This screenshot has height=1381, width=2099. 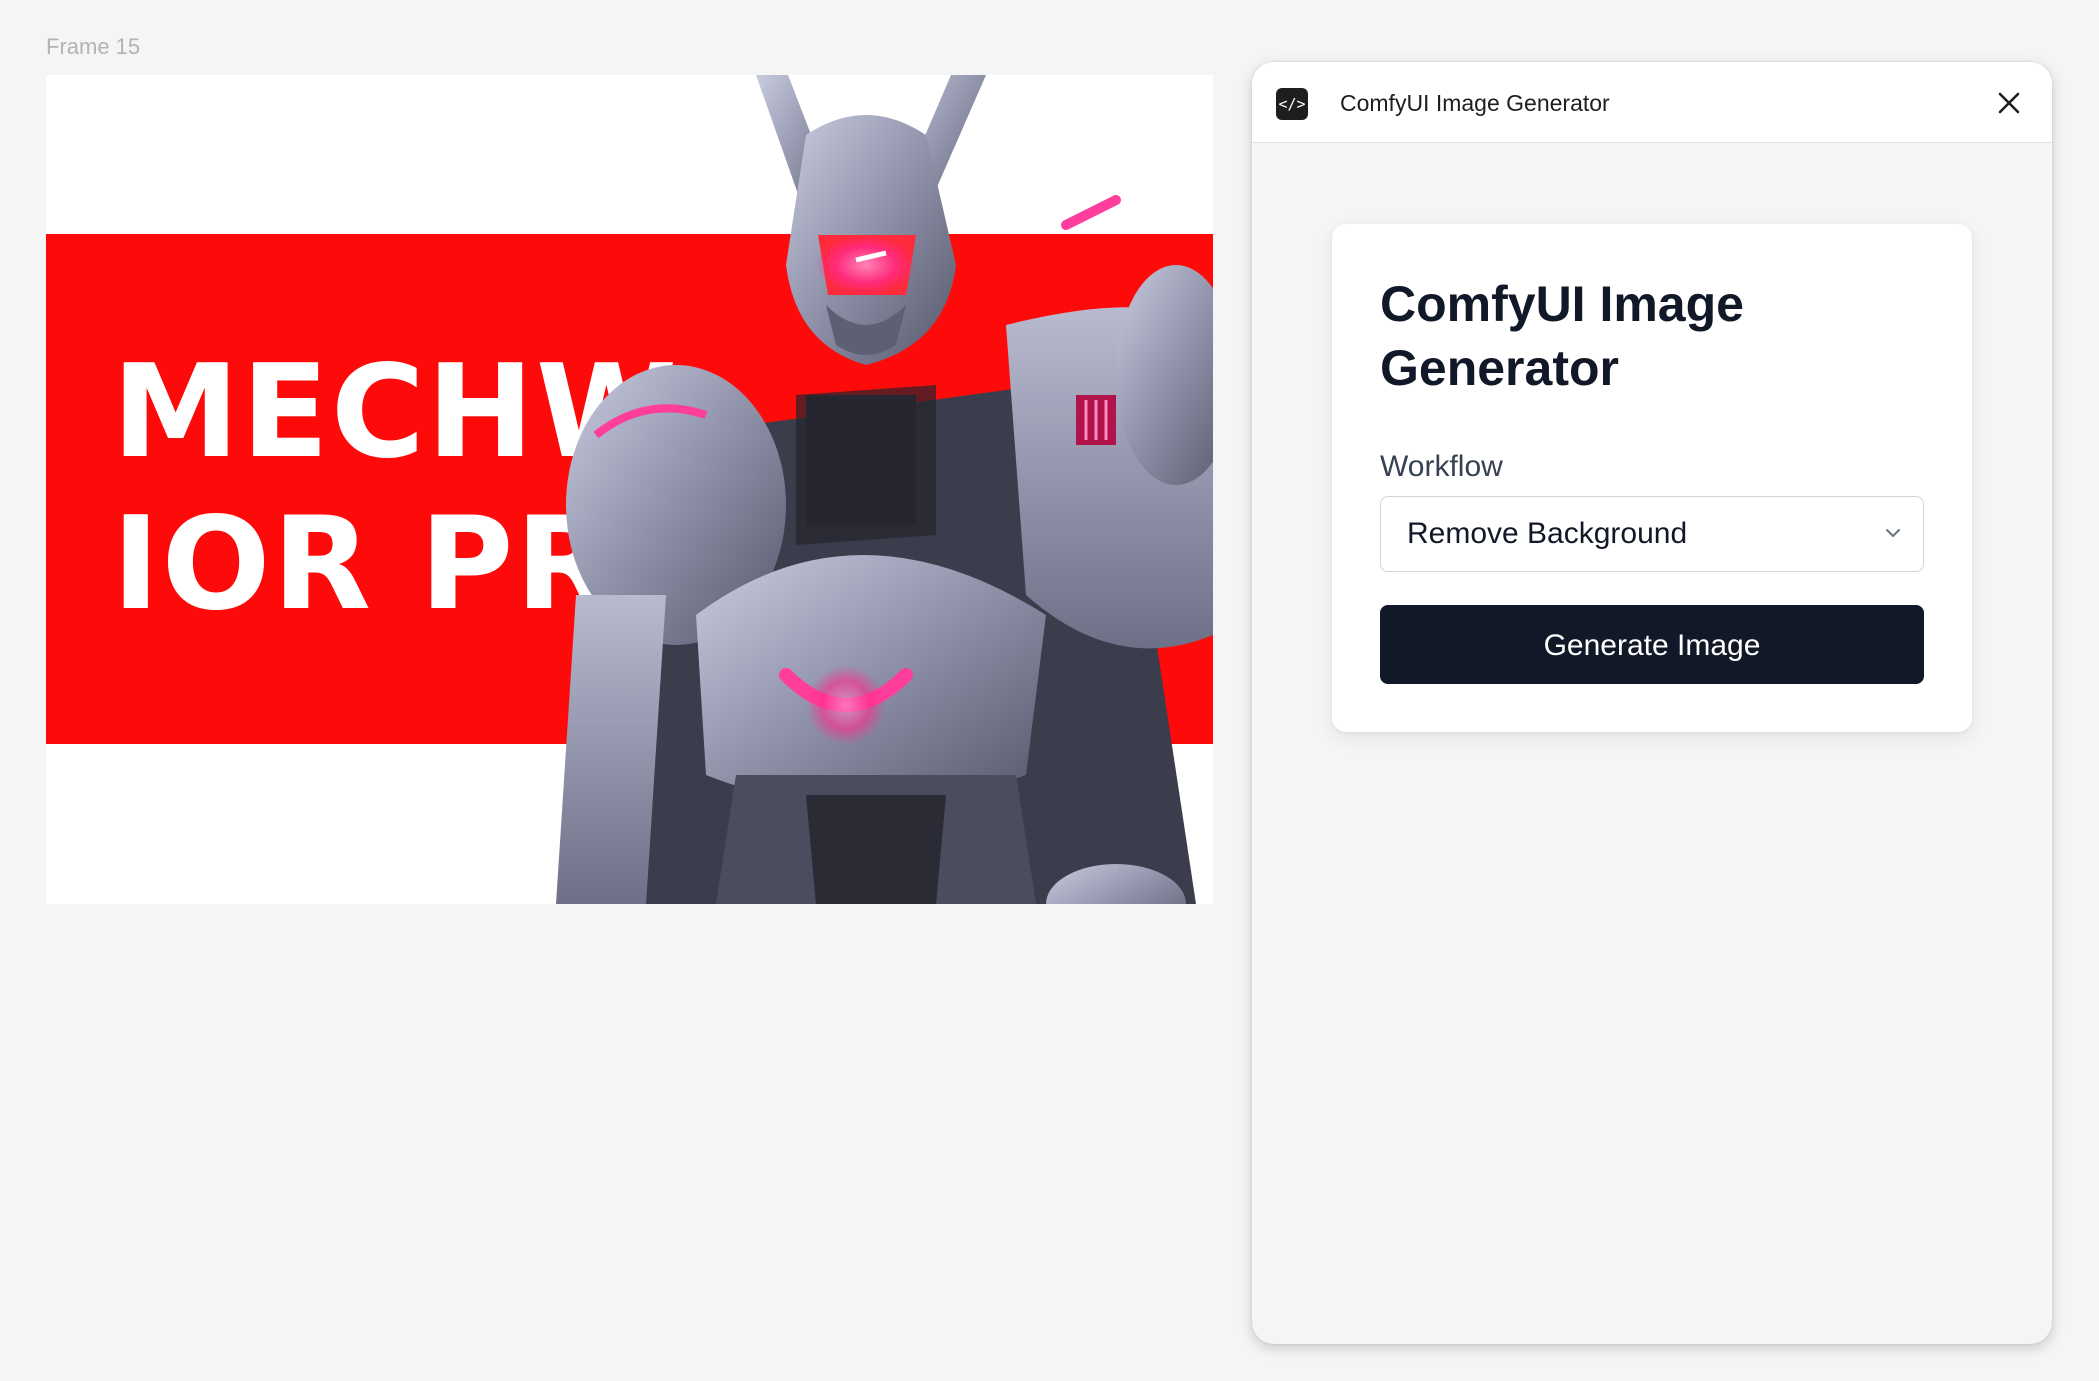 I want to click on close-button, so click(x=2009, y=103).